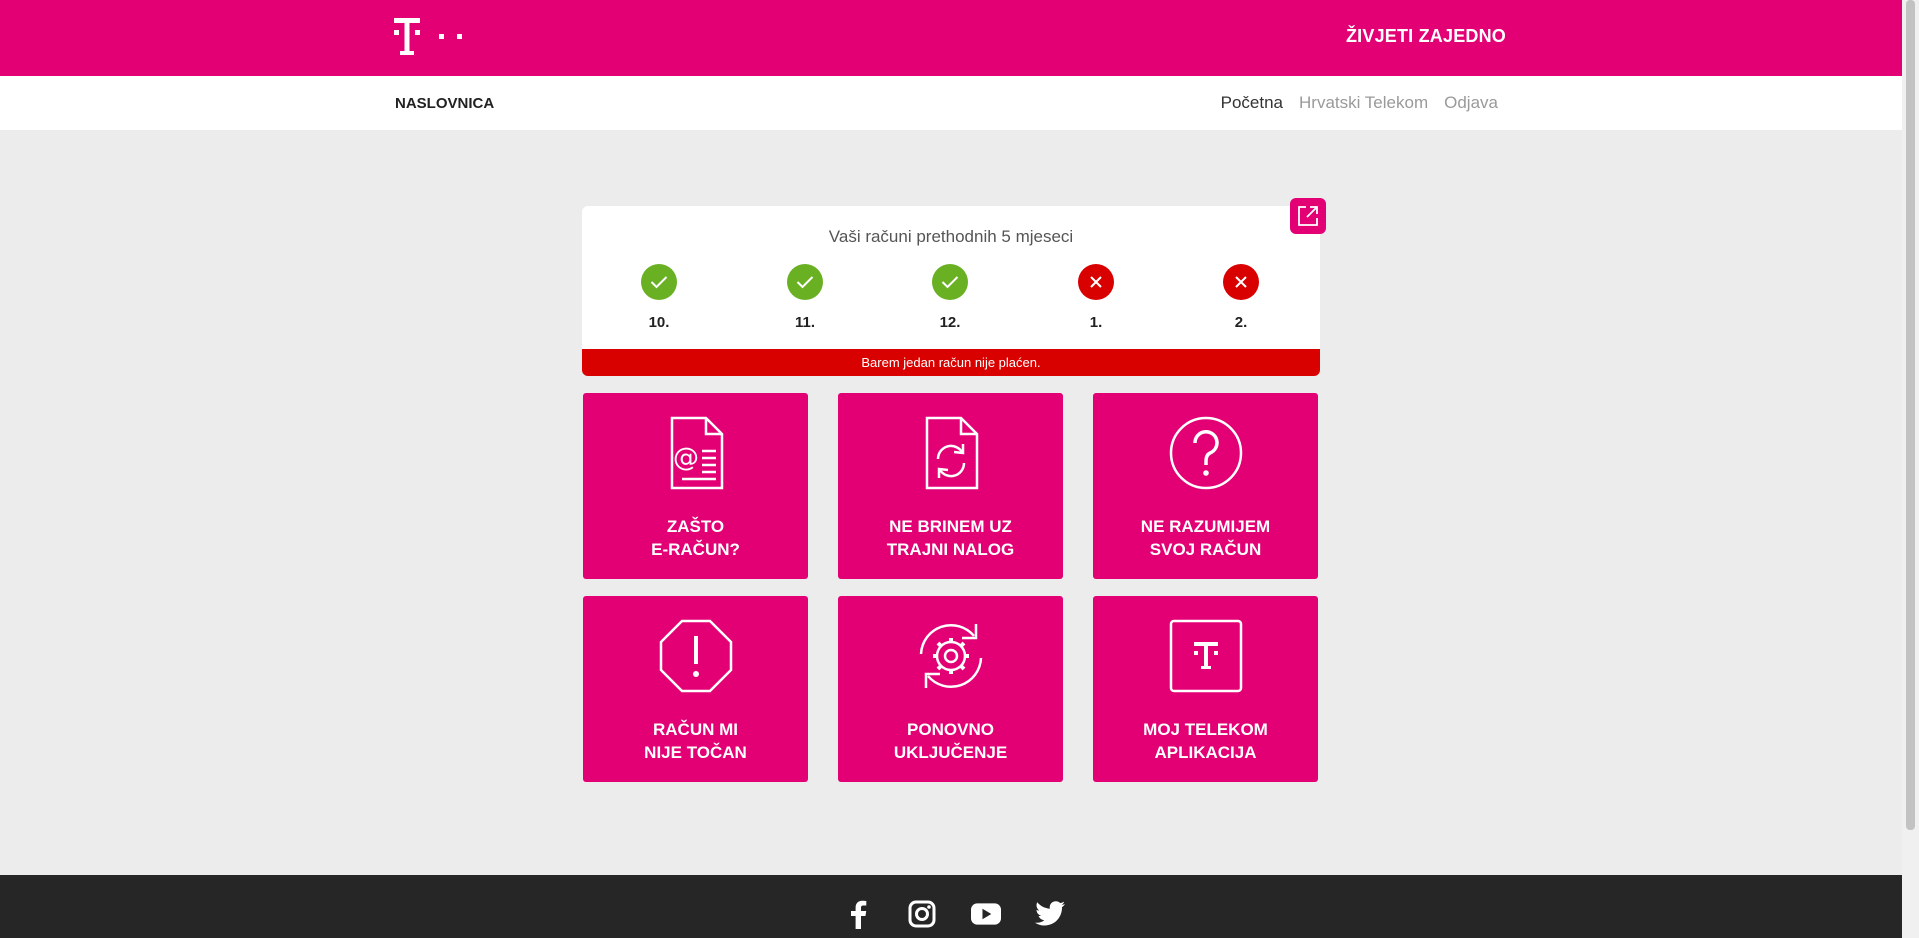 The image size is (1919, 938). I want to click on bill-month-label: 12., so click(950, 322).